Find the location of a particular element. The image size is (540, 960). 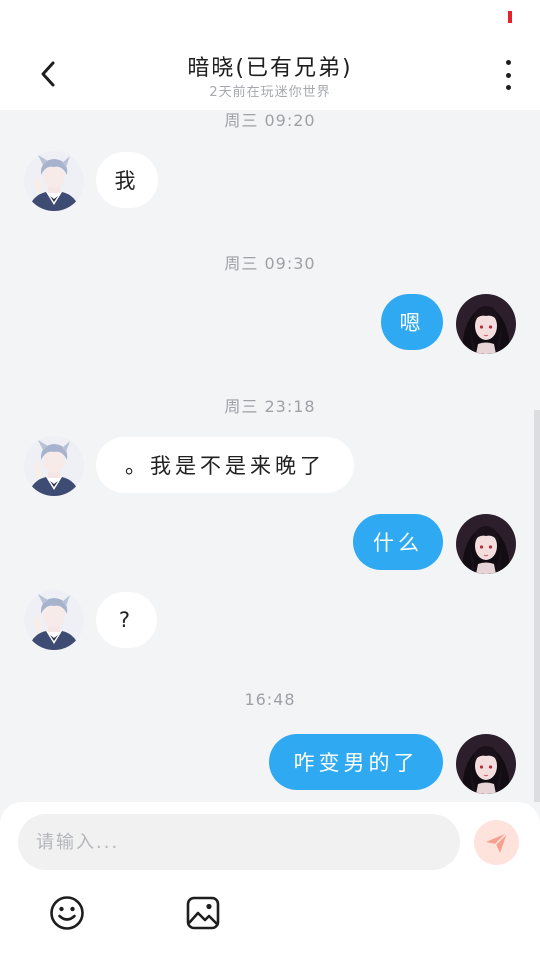

message-timestamp: 16:48 is located at coordinates (270, 699).